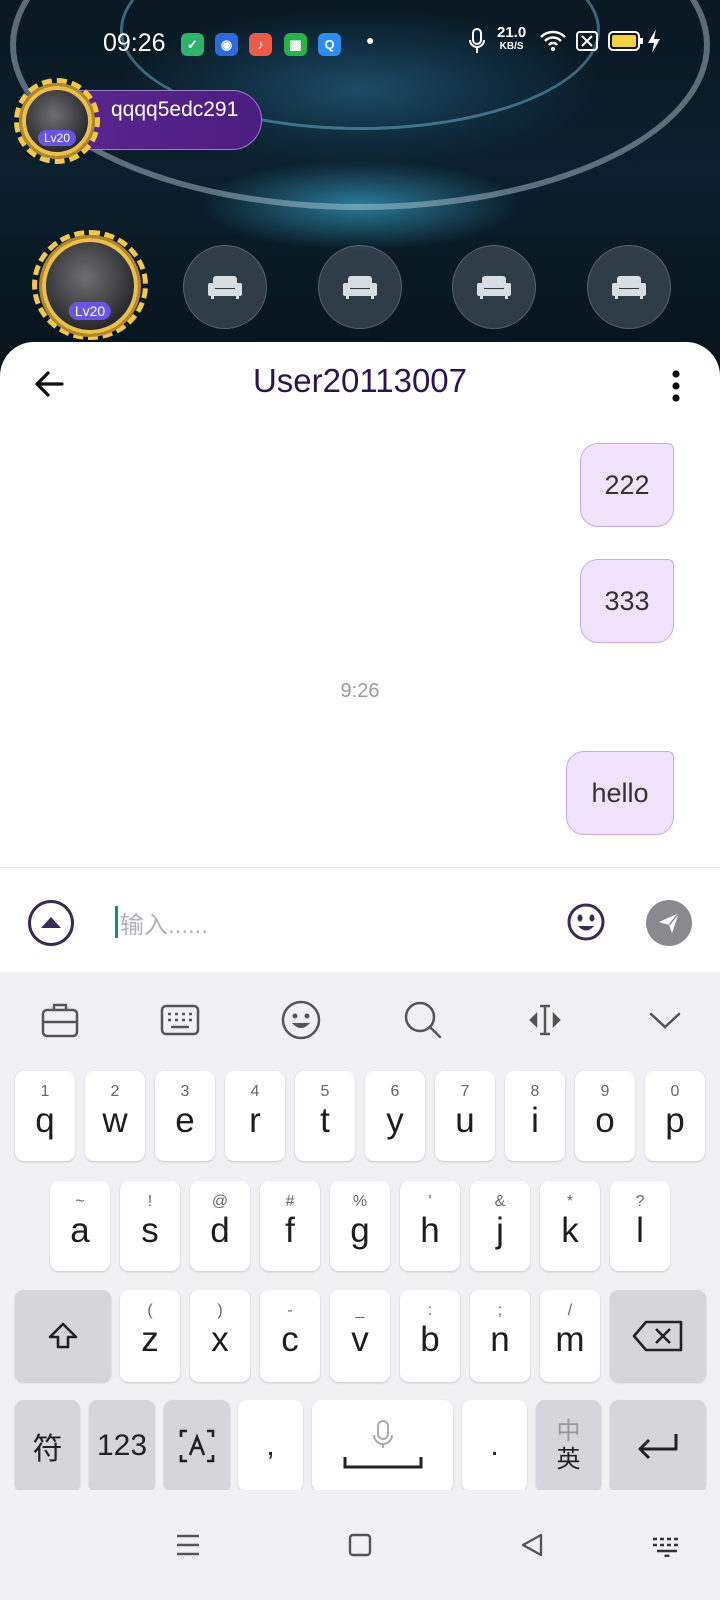 The width and height of the screenshot is (720, 1600). What do you see at coordinates (122, 1446) in the screenshot?
I see `numbers-key: 123` at bounding box center [122, 1446].